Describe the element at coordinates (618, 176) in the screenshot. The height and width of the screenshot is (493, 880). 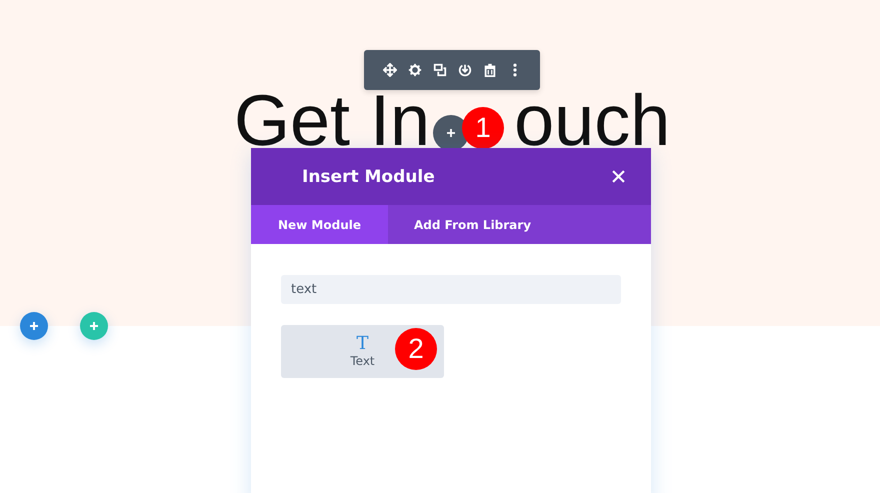
I see `close-icon` at that location.